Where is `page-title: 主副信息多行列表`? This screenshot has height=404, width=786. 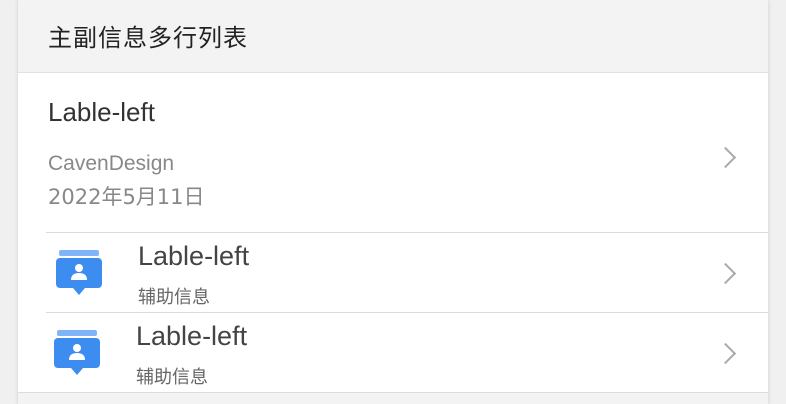
page-title: 主副信息多行列表 is located at coordinates (148, 38).